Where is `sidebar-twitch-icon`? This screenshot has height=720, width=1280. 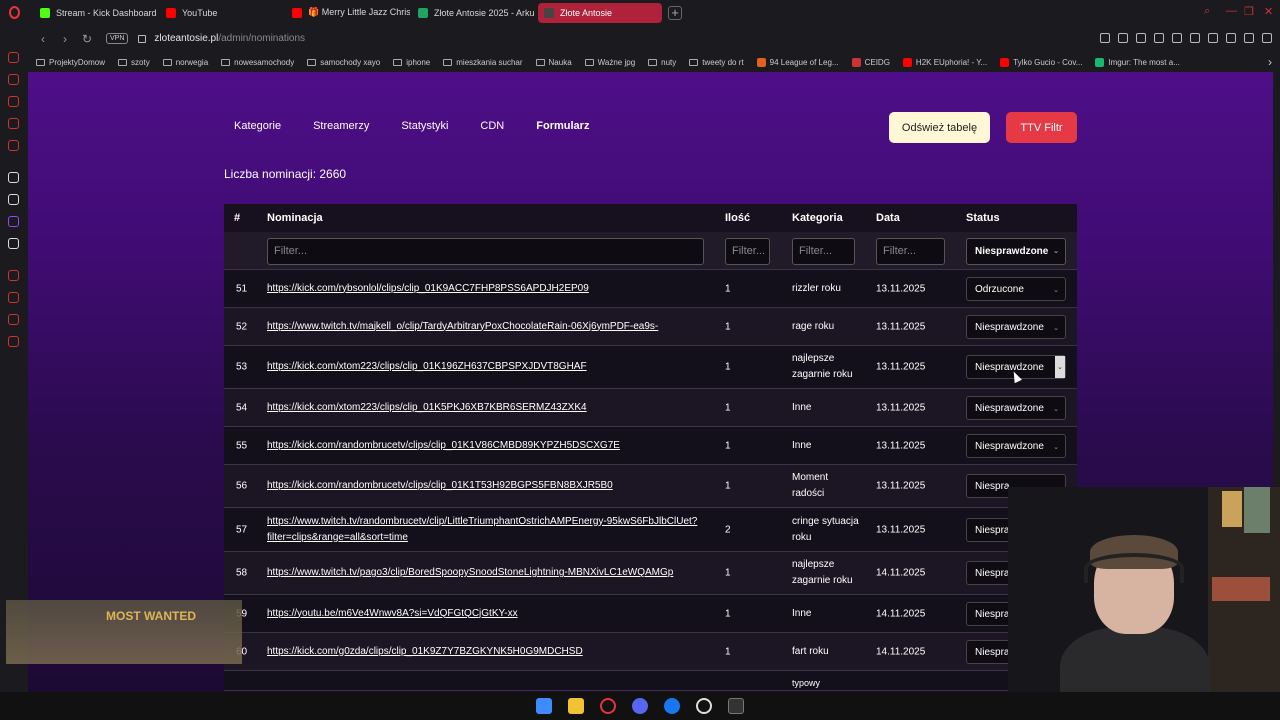 sidebar-twitch-icon is located at coordinates (13, 221).